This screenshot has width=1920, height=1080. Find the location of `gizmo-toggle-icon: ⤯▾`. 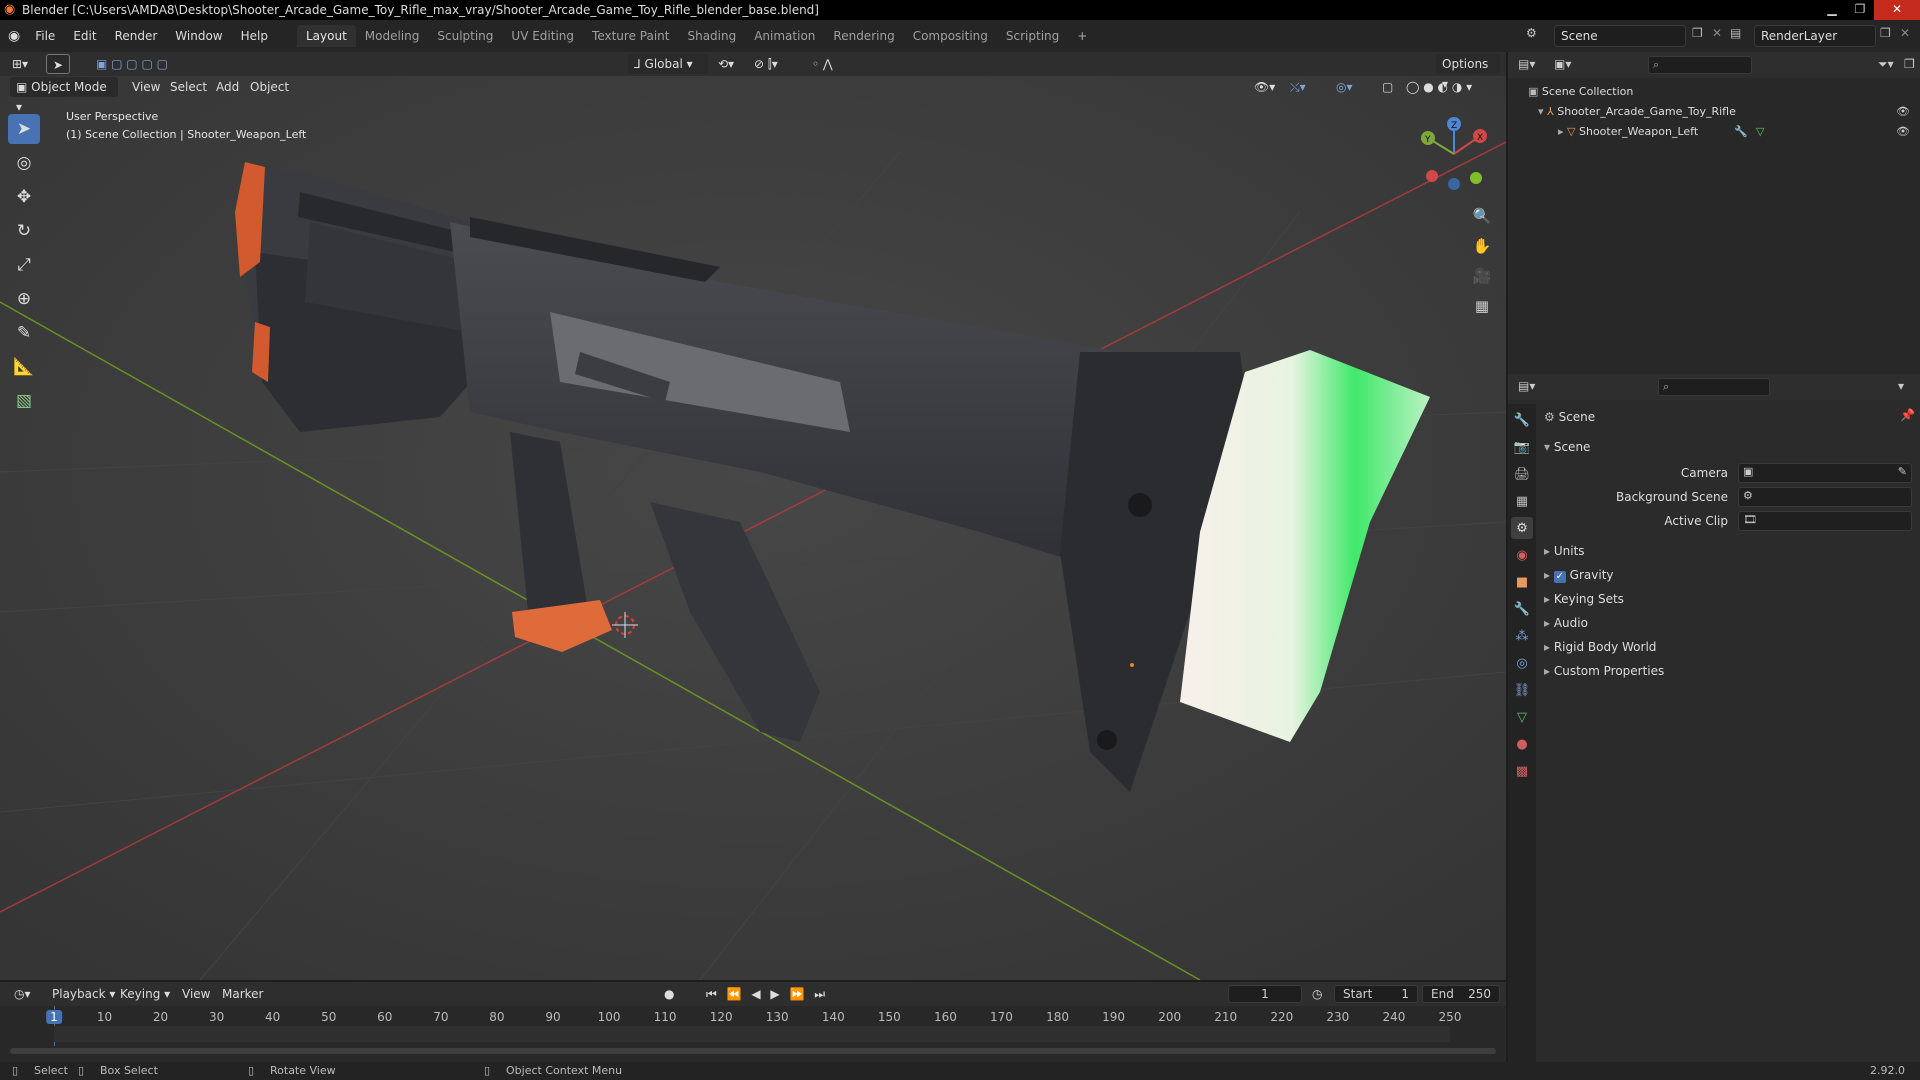

gizmo-toggle-icon: ⤯▾ is located at coordinates (1298, 87).